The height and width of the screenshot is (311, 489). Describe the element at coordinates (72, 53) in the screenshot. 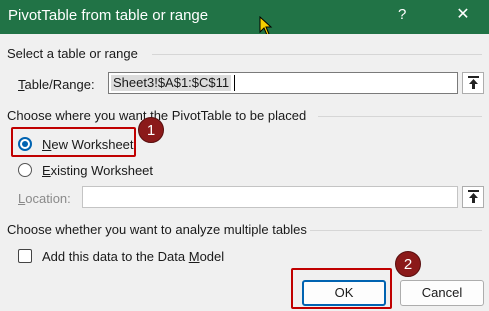

I see `select-range-heading: Select a table or range` at that location.